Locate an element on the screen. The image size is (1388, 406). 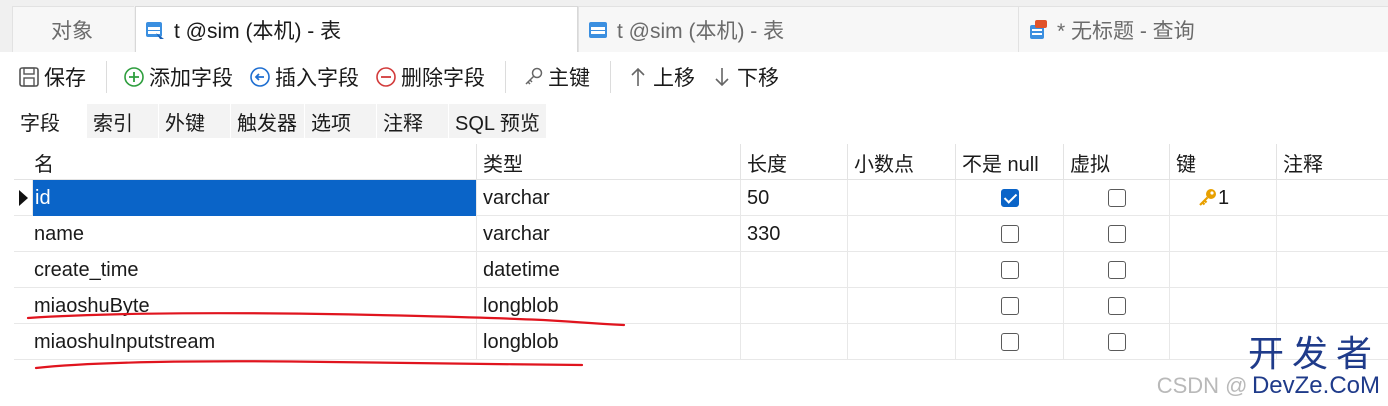
watermark-csdn: CSDN @ is located at coordinates (1202, 385).